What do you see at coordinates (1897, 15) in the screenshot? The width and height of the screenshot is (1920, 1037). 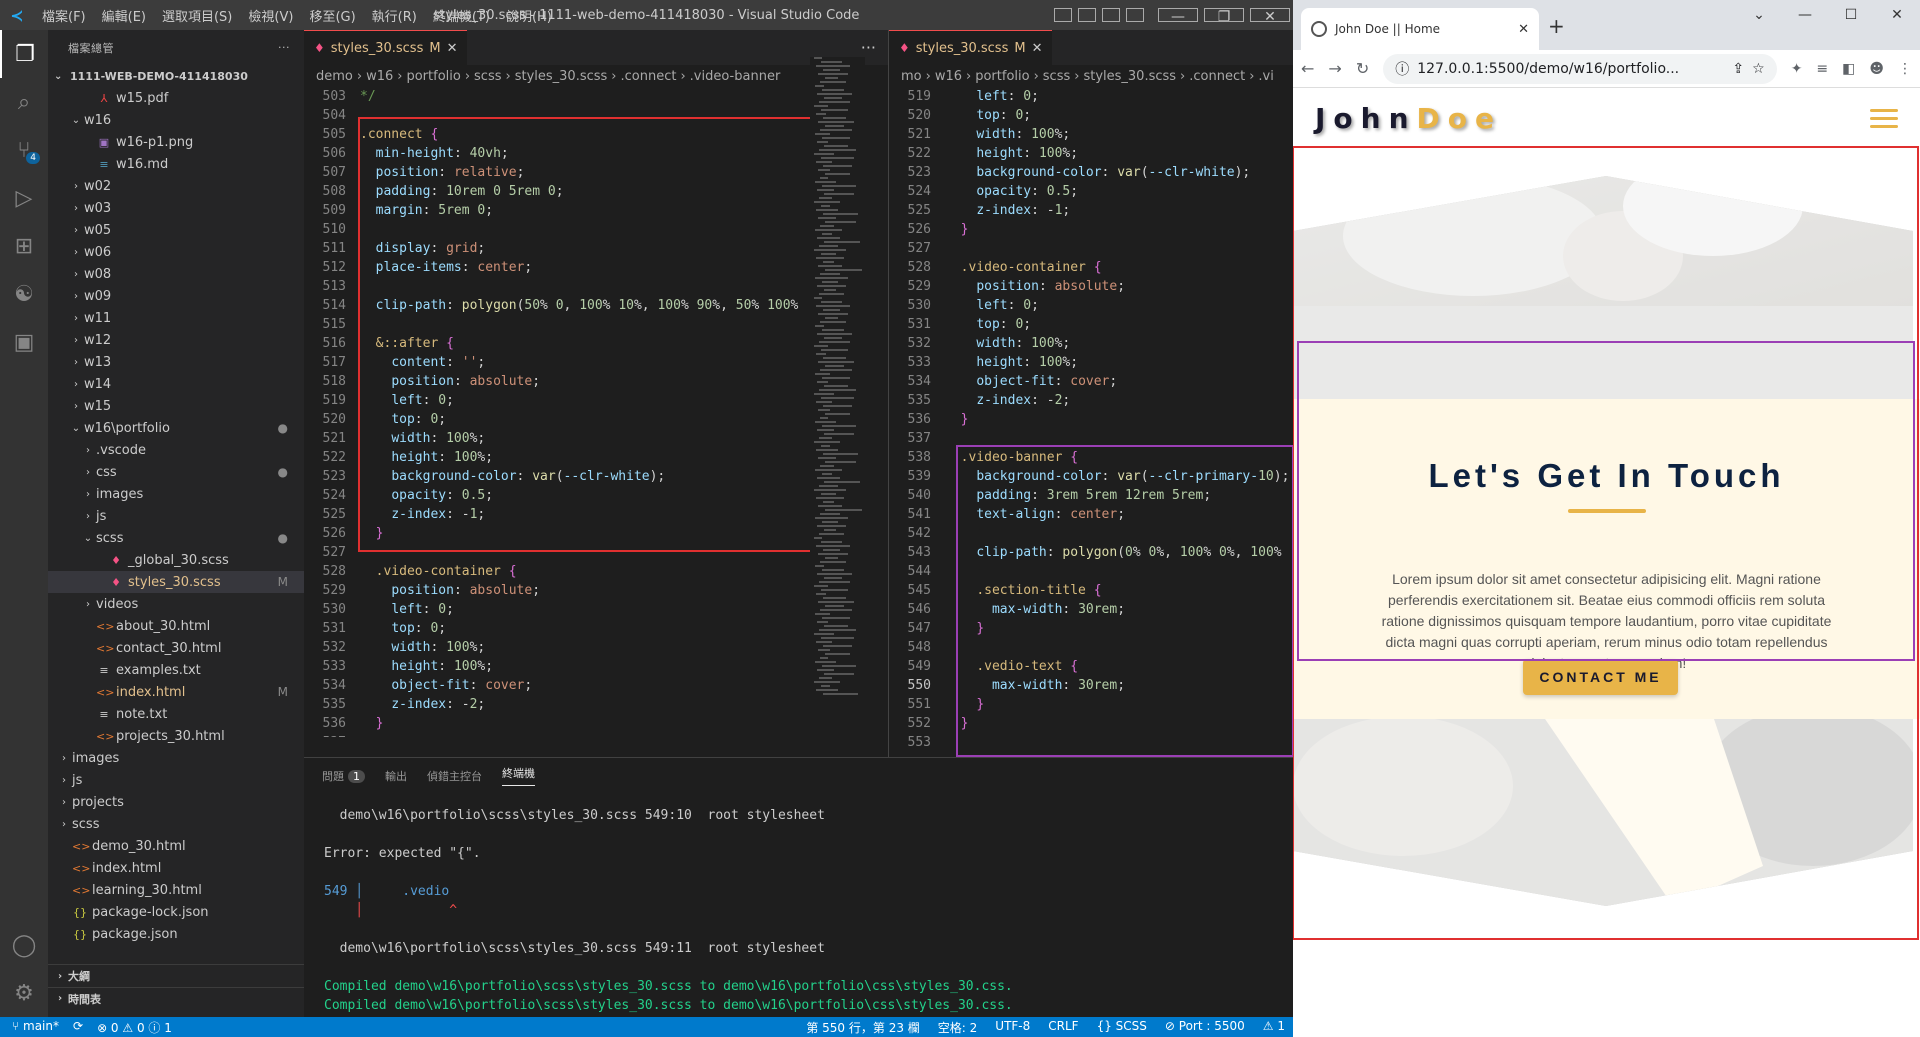 I see `close-button: ✕` at bounding box center [1897, 15].